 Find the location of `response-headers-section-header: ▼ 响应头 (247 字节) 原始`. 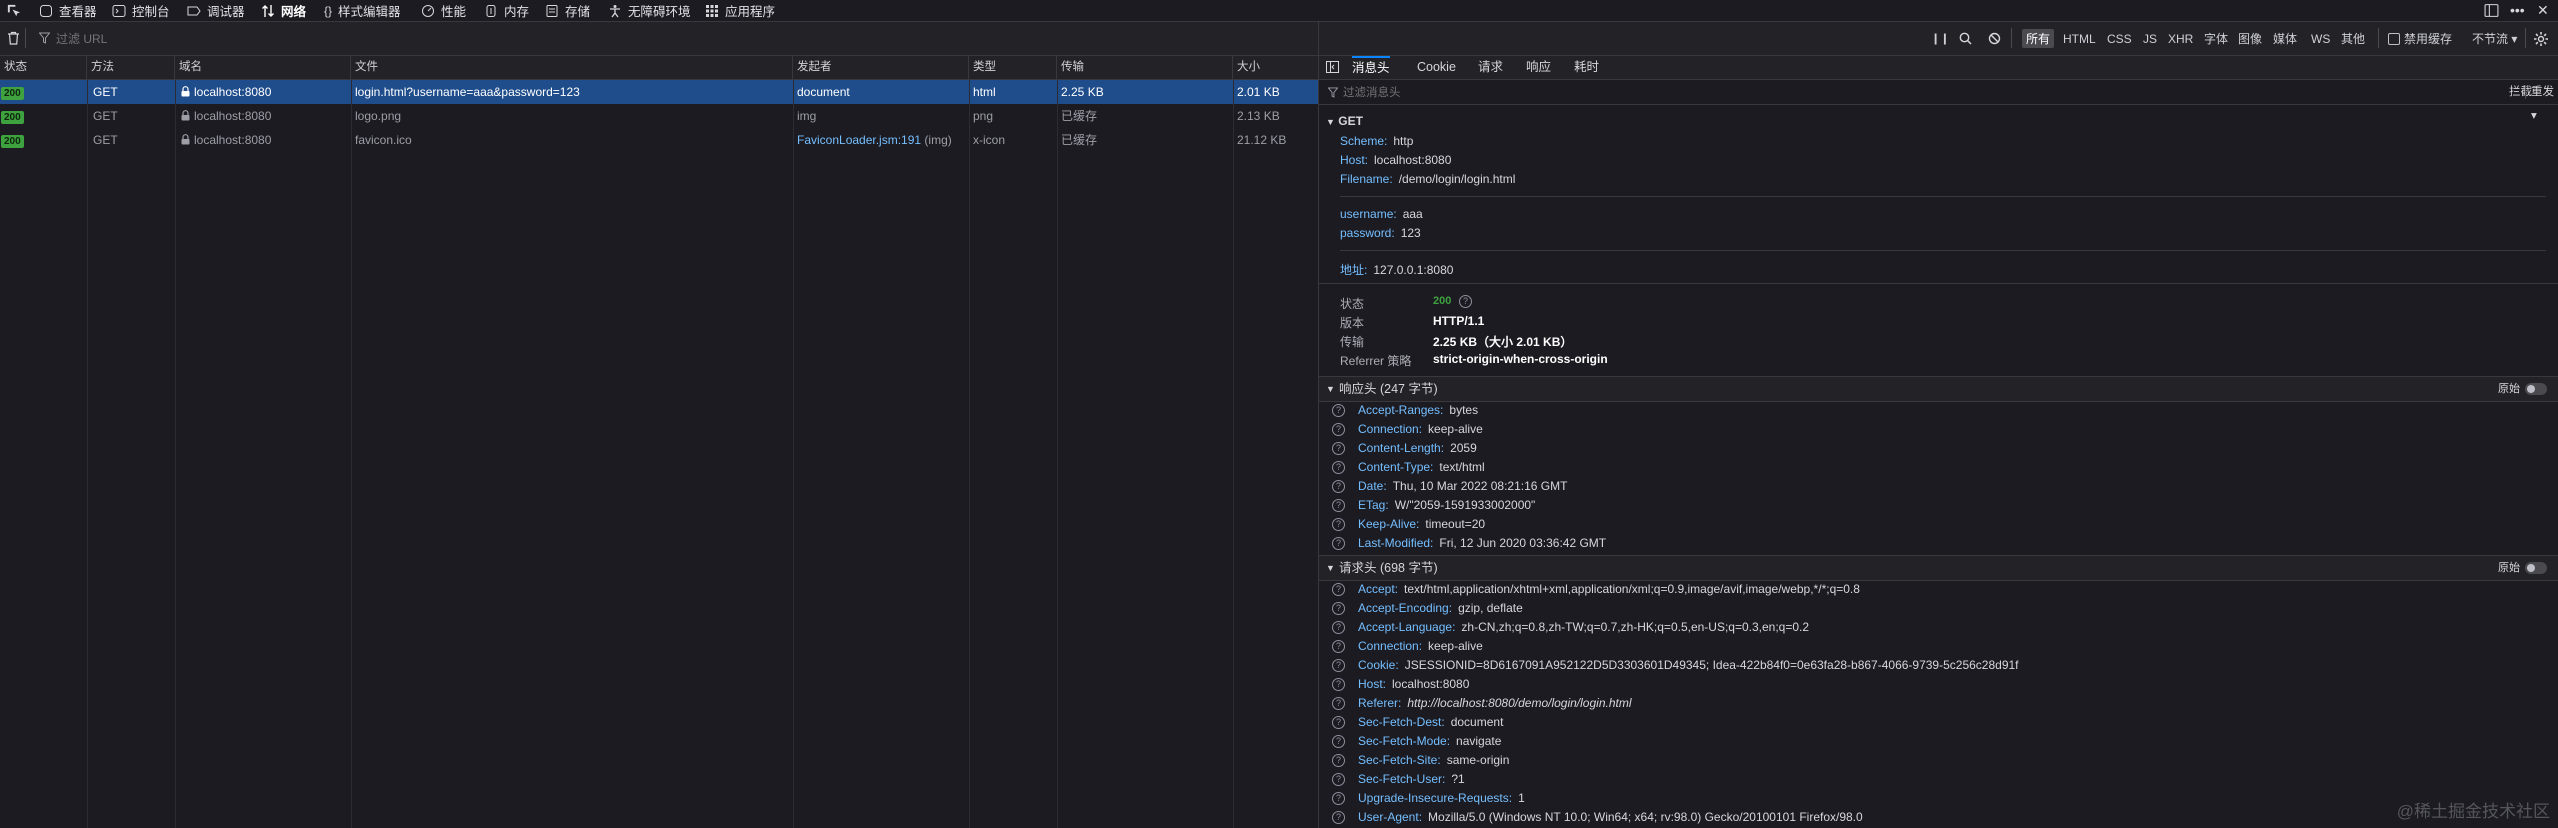

response-headers-section-header: ▼ 响应头 (247 字节) 原始 is located at coordinates (1938, 389).